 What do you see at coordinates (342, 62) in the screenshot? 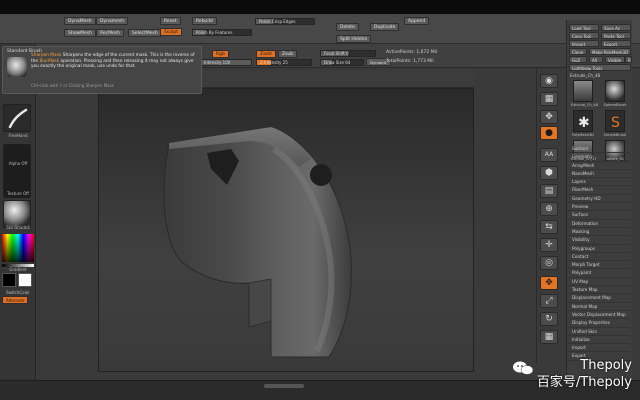
I see `draw-size-slider: Draw Size 64` at bounding box center [342, 62].